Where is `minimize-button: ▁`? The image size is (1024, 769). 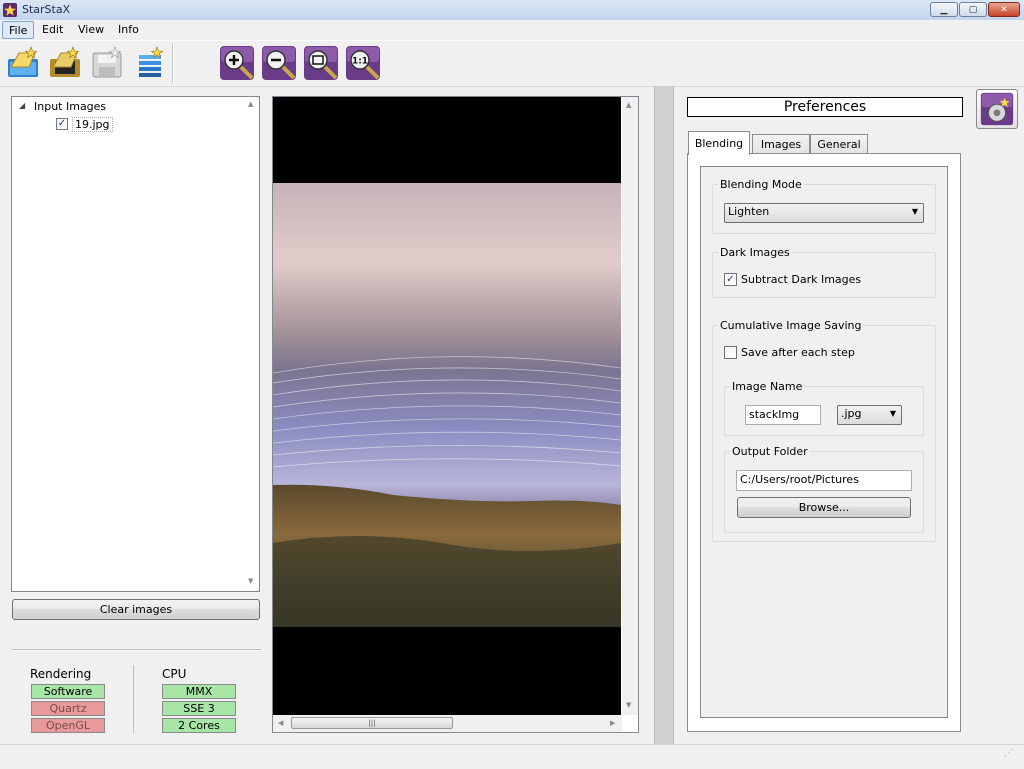 minimize-button: ▁ is located at coordinates (944, 9).